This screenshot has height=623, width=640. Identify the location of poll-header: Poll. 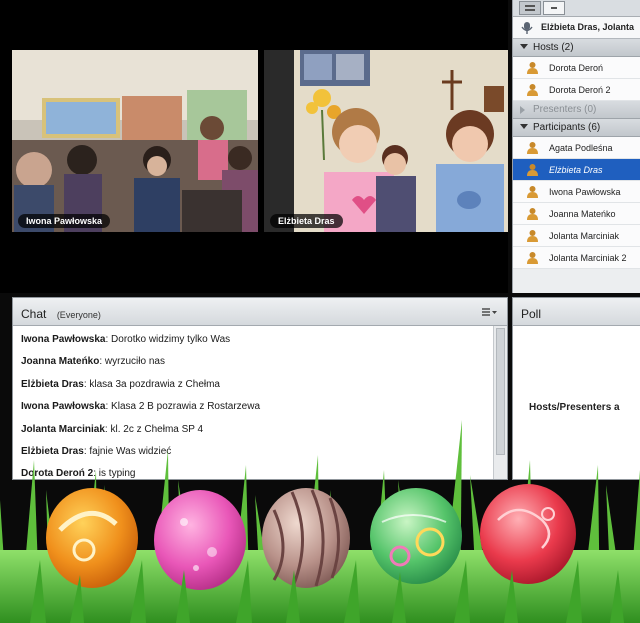
(576, 312).